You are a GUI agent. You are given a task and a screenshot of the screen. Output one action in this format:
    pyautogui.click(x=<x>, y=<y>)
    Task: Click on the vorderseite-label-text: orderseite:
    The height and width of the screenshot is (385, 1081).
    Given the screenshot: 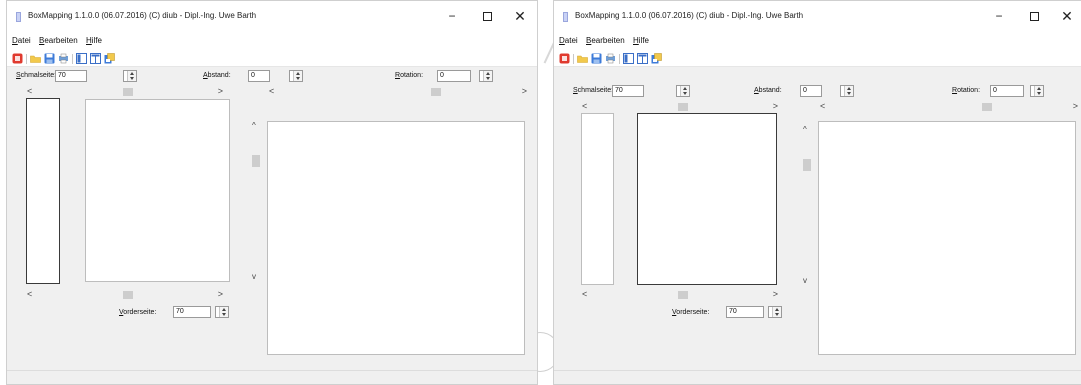 What is the action you would take?
    pyautogui.click(x=693, y=312)
    